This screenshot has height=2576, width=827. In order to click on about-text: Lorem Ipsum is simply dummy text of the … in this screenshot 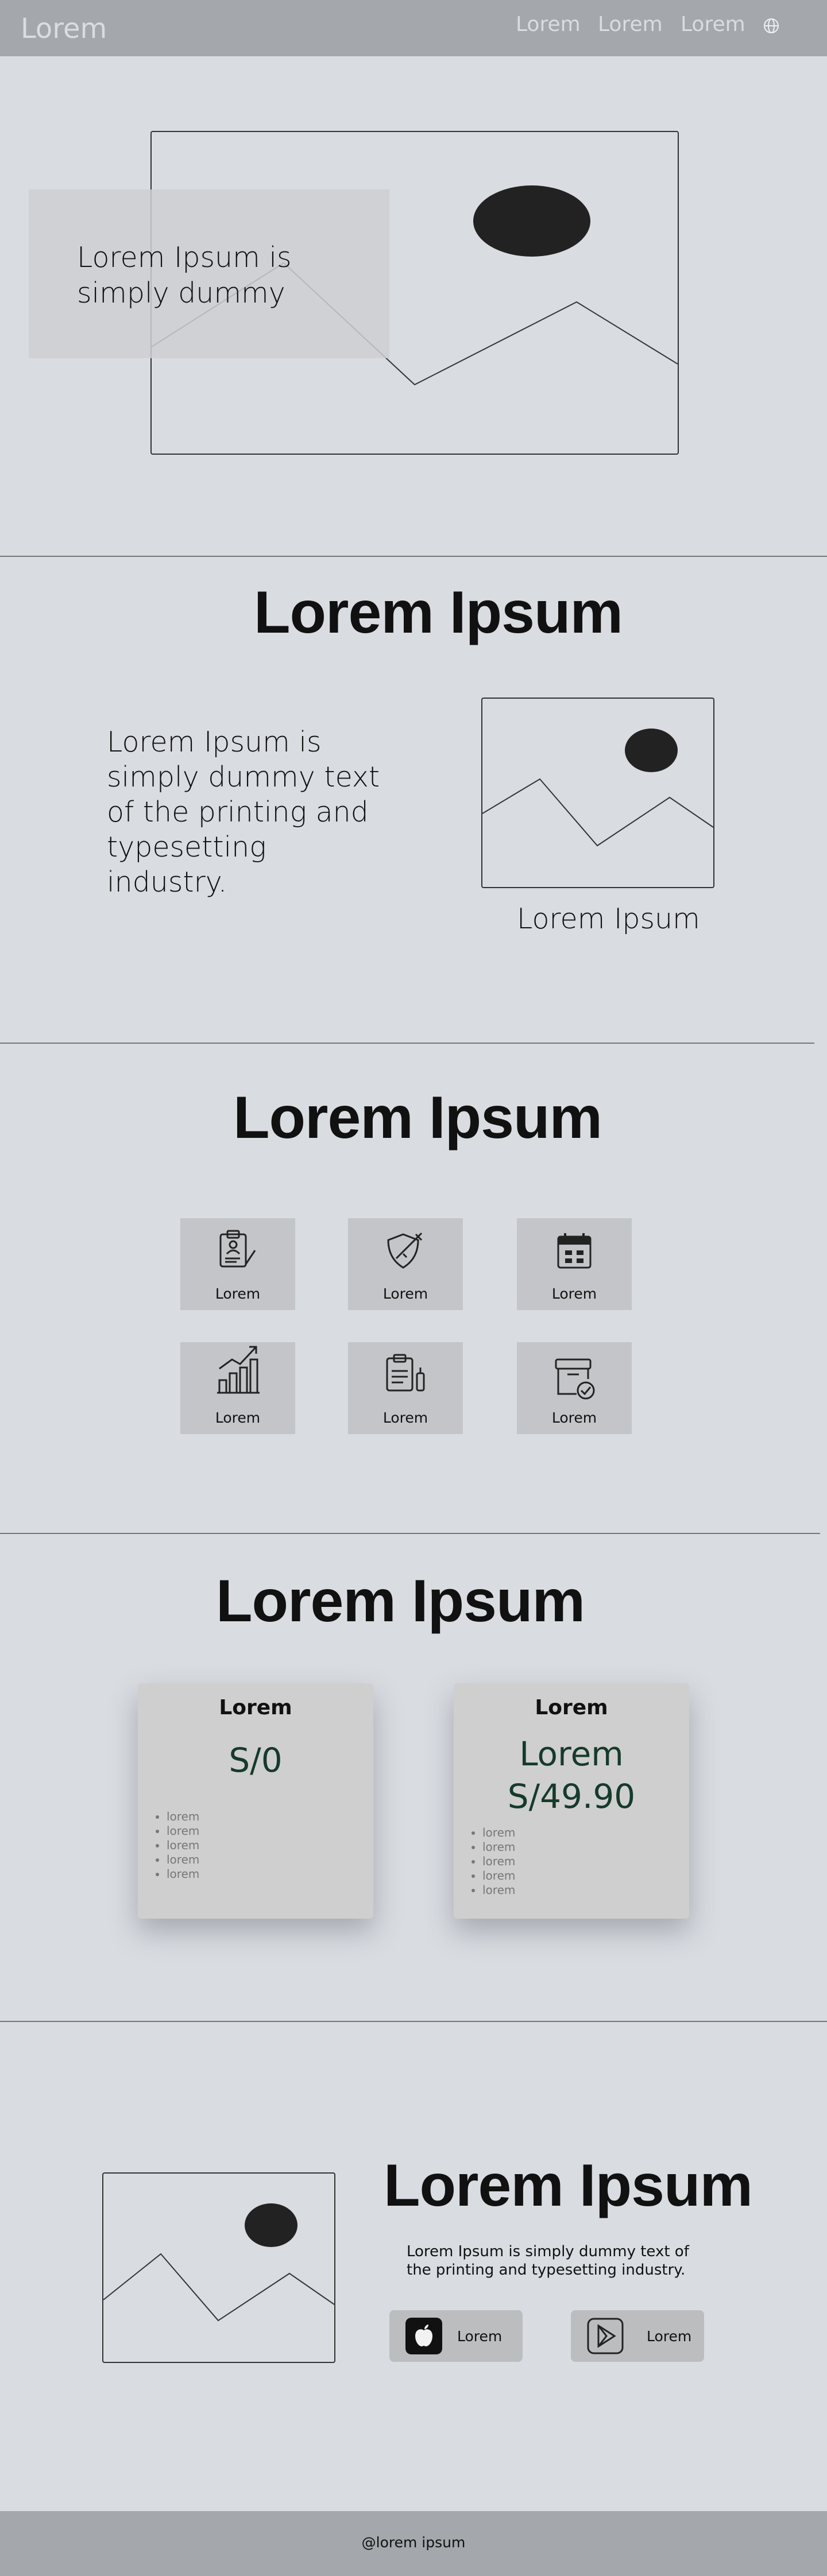, I will do `click(243, 812)`.